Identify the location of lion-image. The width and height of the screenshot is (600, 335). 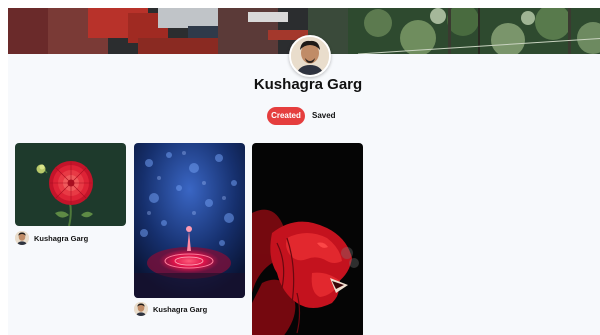
(307, 239).